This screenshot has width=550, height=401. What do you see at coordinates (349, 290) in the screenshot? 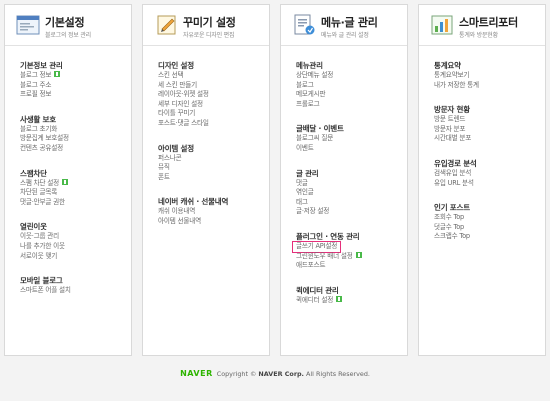
I see `section-title: 퀵에디터 관리` at bounding box center [349, 290].